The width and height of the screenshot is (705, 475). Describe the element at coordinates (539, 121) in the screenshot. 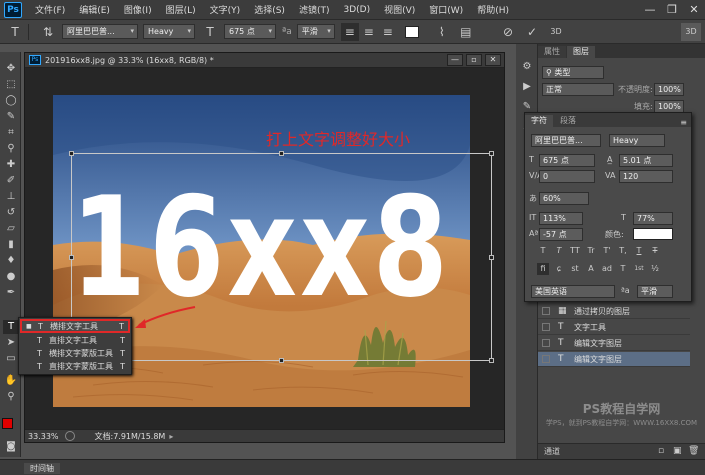

I see `tab-character: 字符` at that location.